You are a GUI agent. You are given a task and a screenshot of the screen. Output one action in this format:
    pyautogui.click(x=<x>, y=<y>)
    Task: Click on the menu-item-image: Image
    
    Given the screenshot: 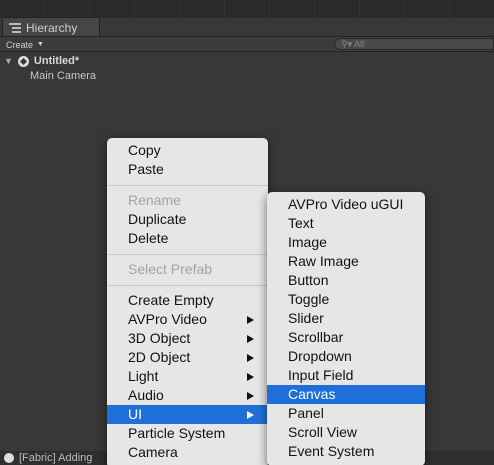 What is the action you would take?
    pyautogui.click(x=346, y=242)
    